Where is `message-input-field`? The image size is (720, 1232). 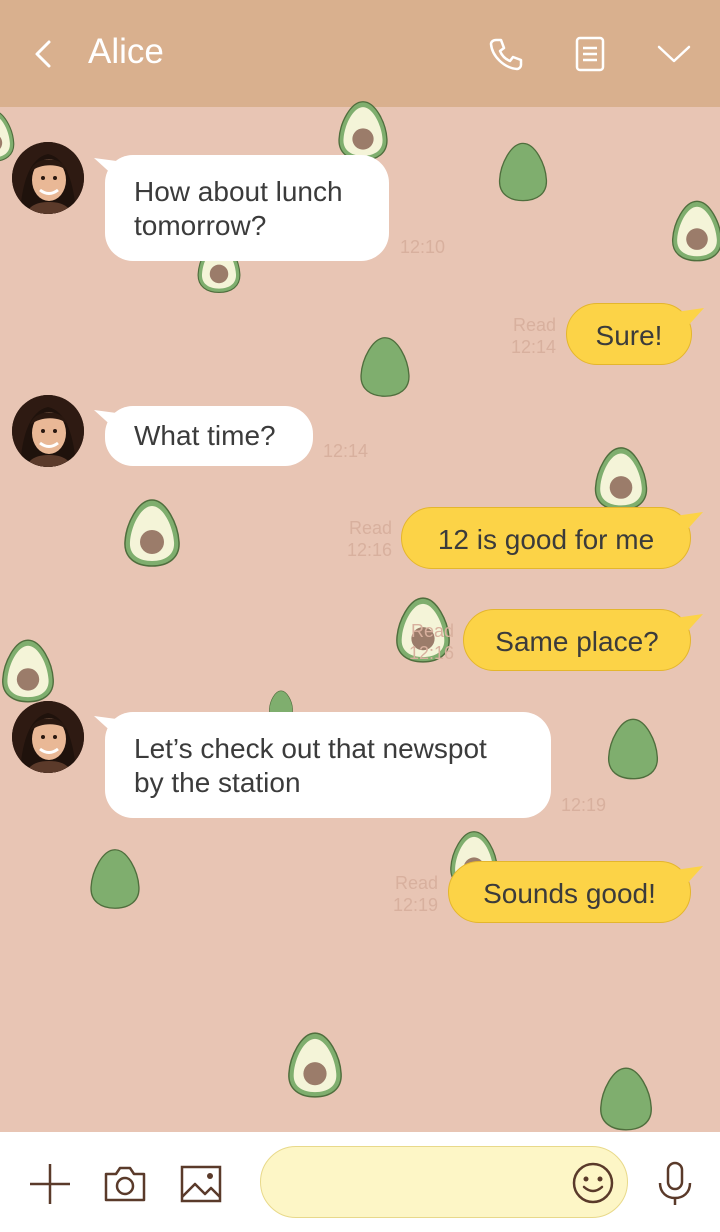 message-input-field is located at coordinates (444, 1182).